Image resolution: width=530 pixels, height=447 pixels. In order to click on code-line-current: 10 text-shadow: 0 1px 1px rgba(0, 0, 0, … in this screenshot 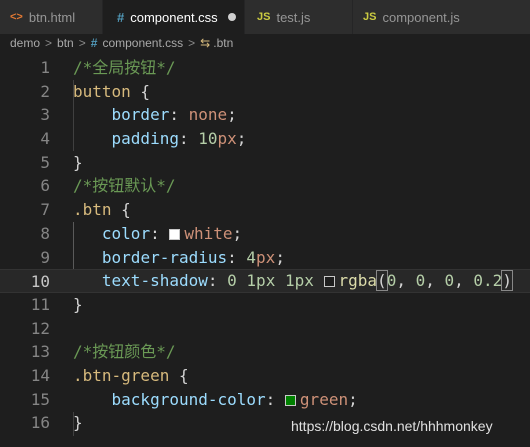, I will do `click(265, 281)`.